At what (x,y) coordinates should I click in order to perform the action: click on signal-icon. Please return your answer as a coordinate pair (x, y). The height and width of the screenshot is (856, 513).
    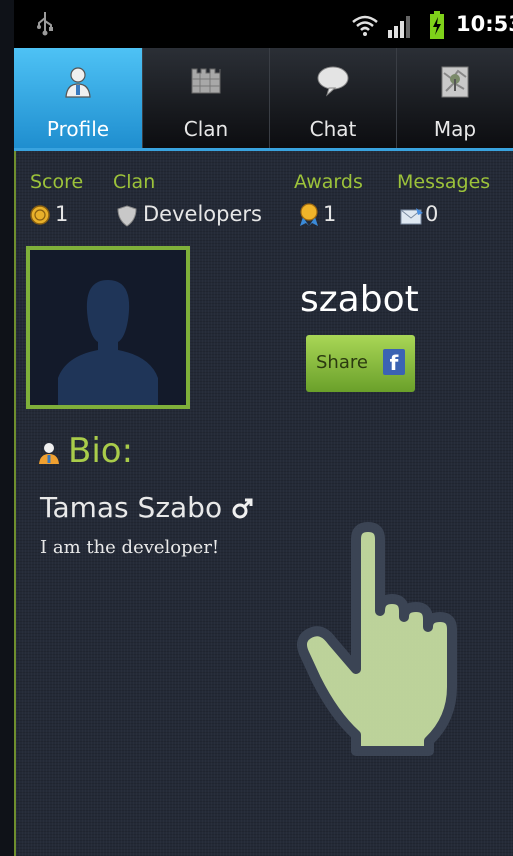
    Looking at the image, I should click on (399, 27).